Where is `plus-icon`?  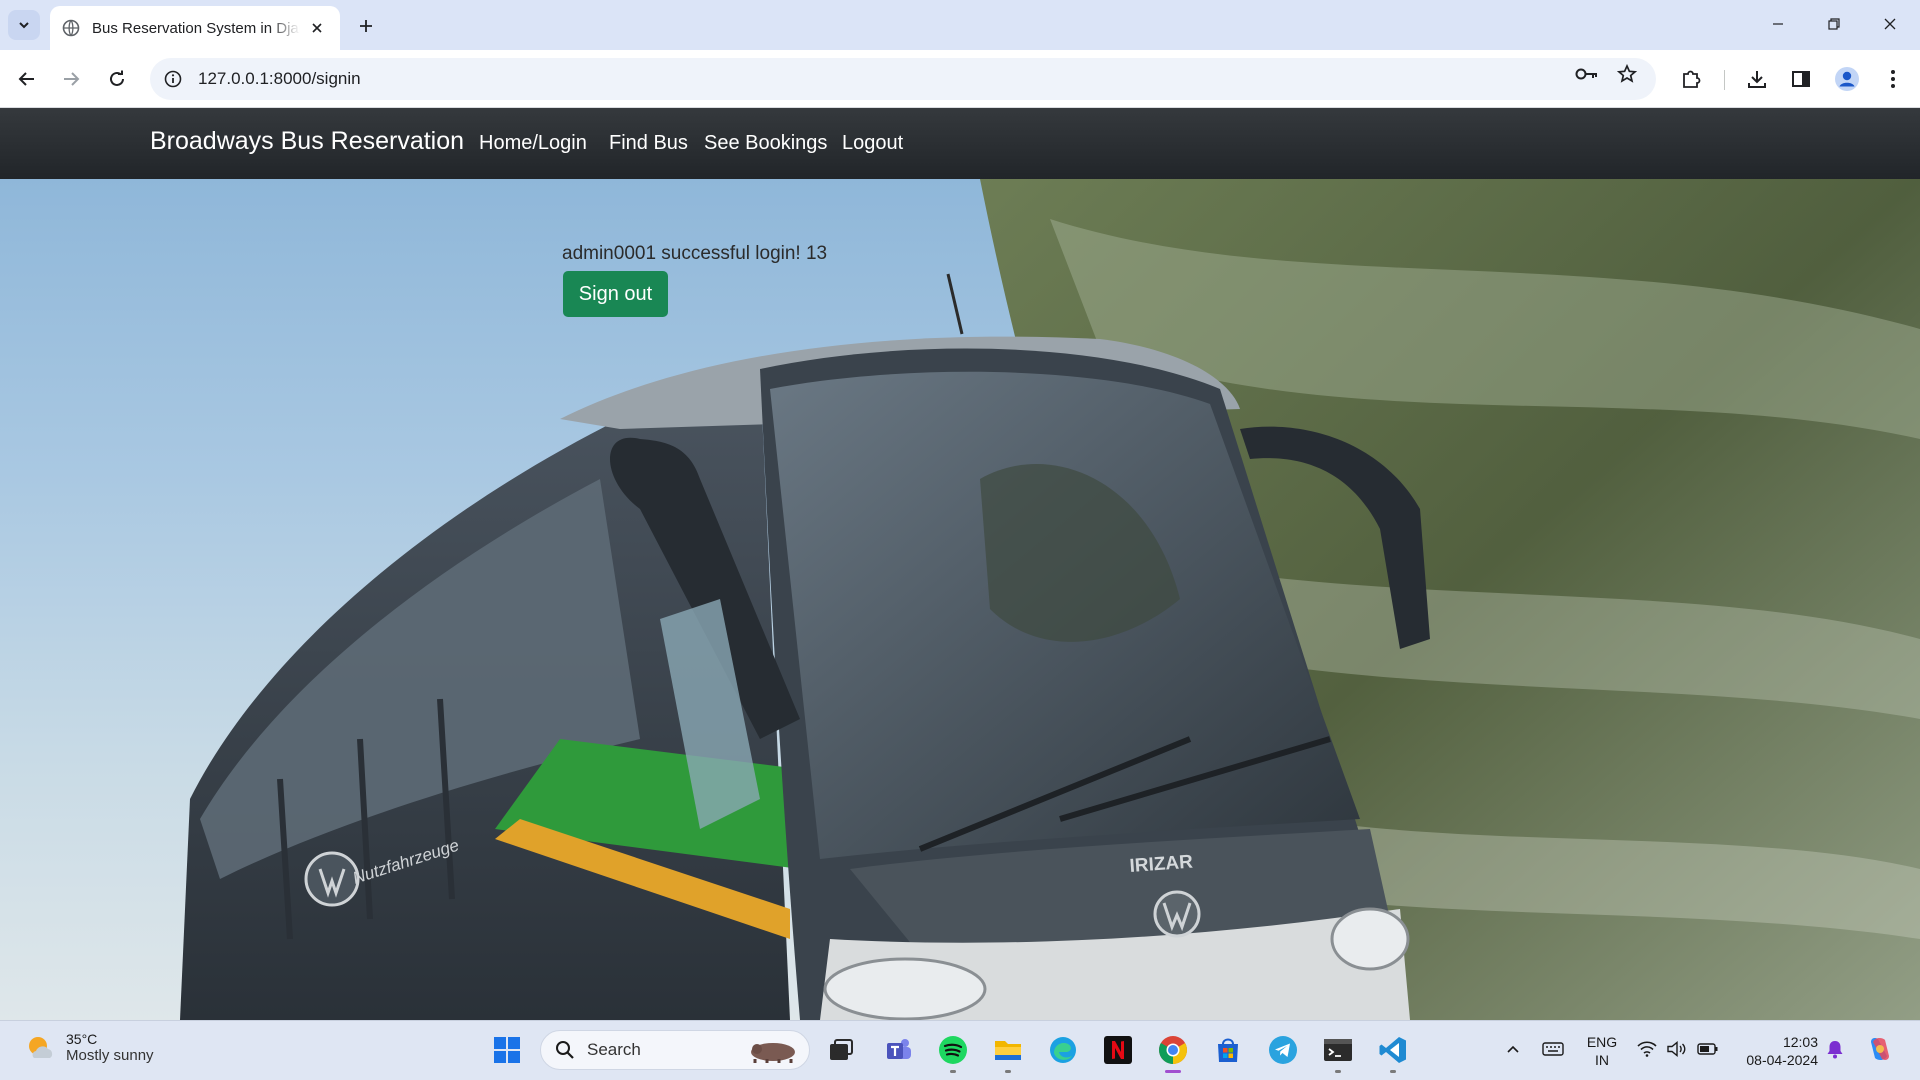 plus-icon is located at coordinates (366, 26).